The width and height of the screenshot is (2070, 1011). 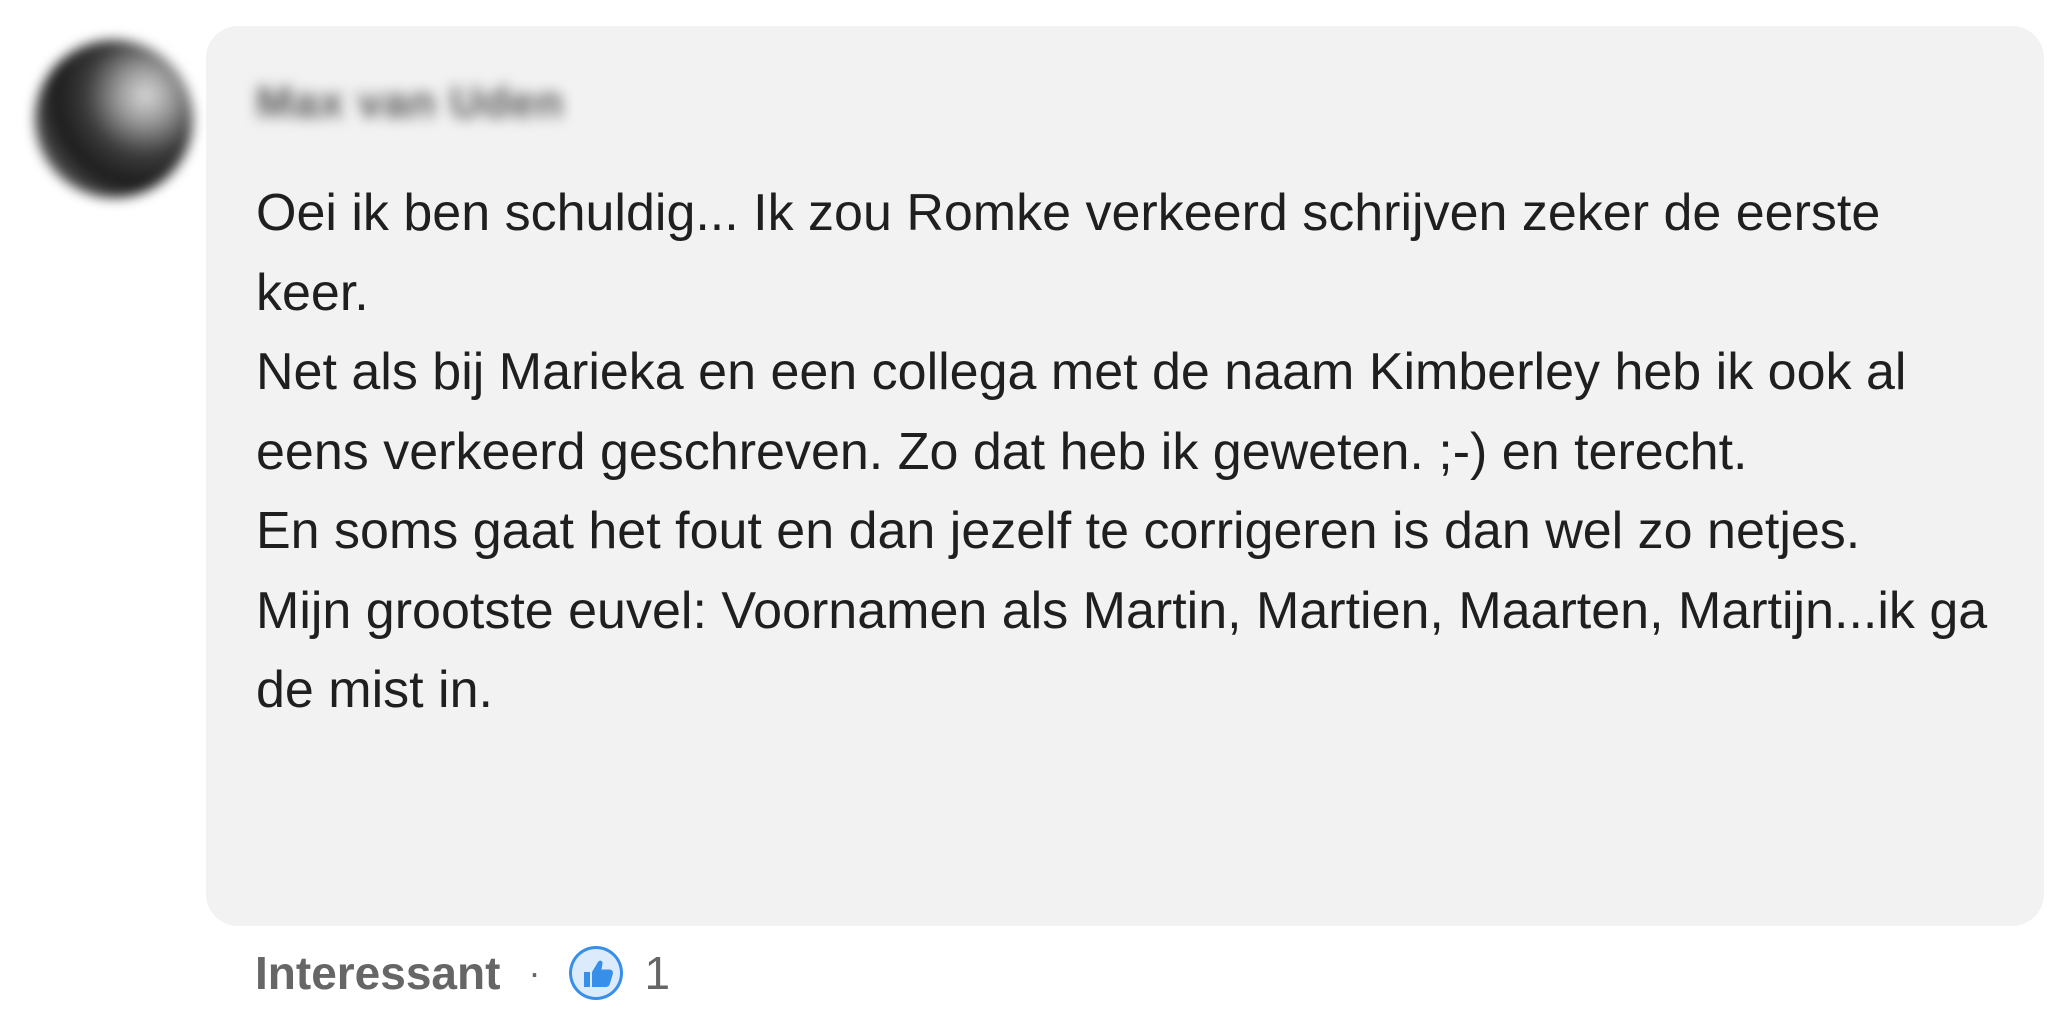 What do you see at coordinates (410, 103) in the screenshot?
I see `comment-author-name: Max van Uden` at bounding box center [410, 103].